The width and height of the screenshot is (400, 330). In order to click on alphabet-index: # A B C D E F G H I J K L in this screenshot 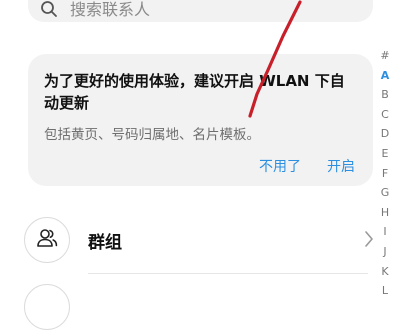, I will do `click(385, 173)`.